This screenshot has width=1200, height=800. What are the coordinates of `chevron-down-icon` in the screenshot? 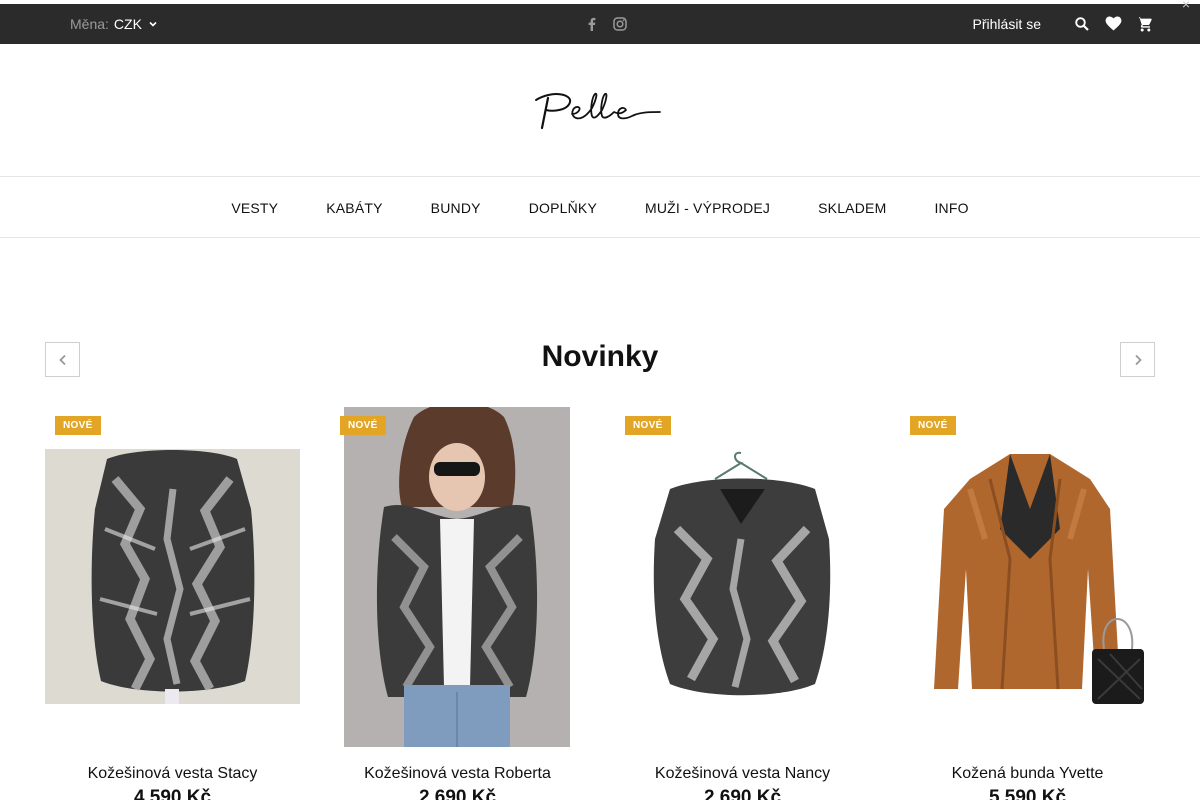 It's located at (153, 24).